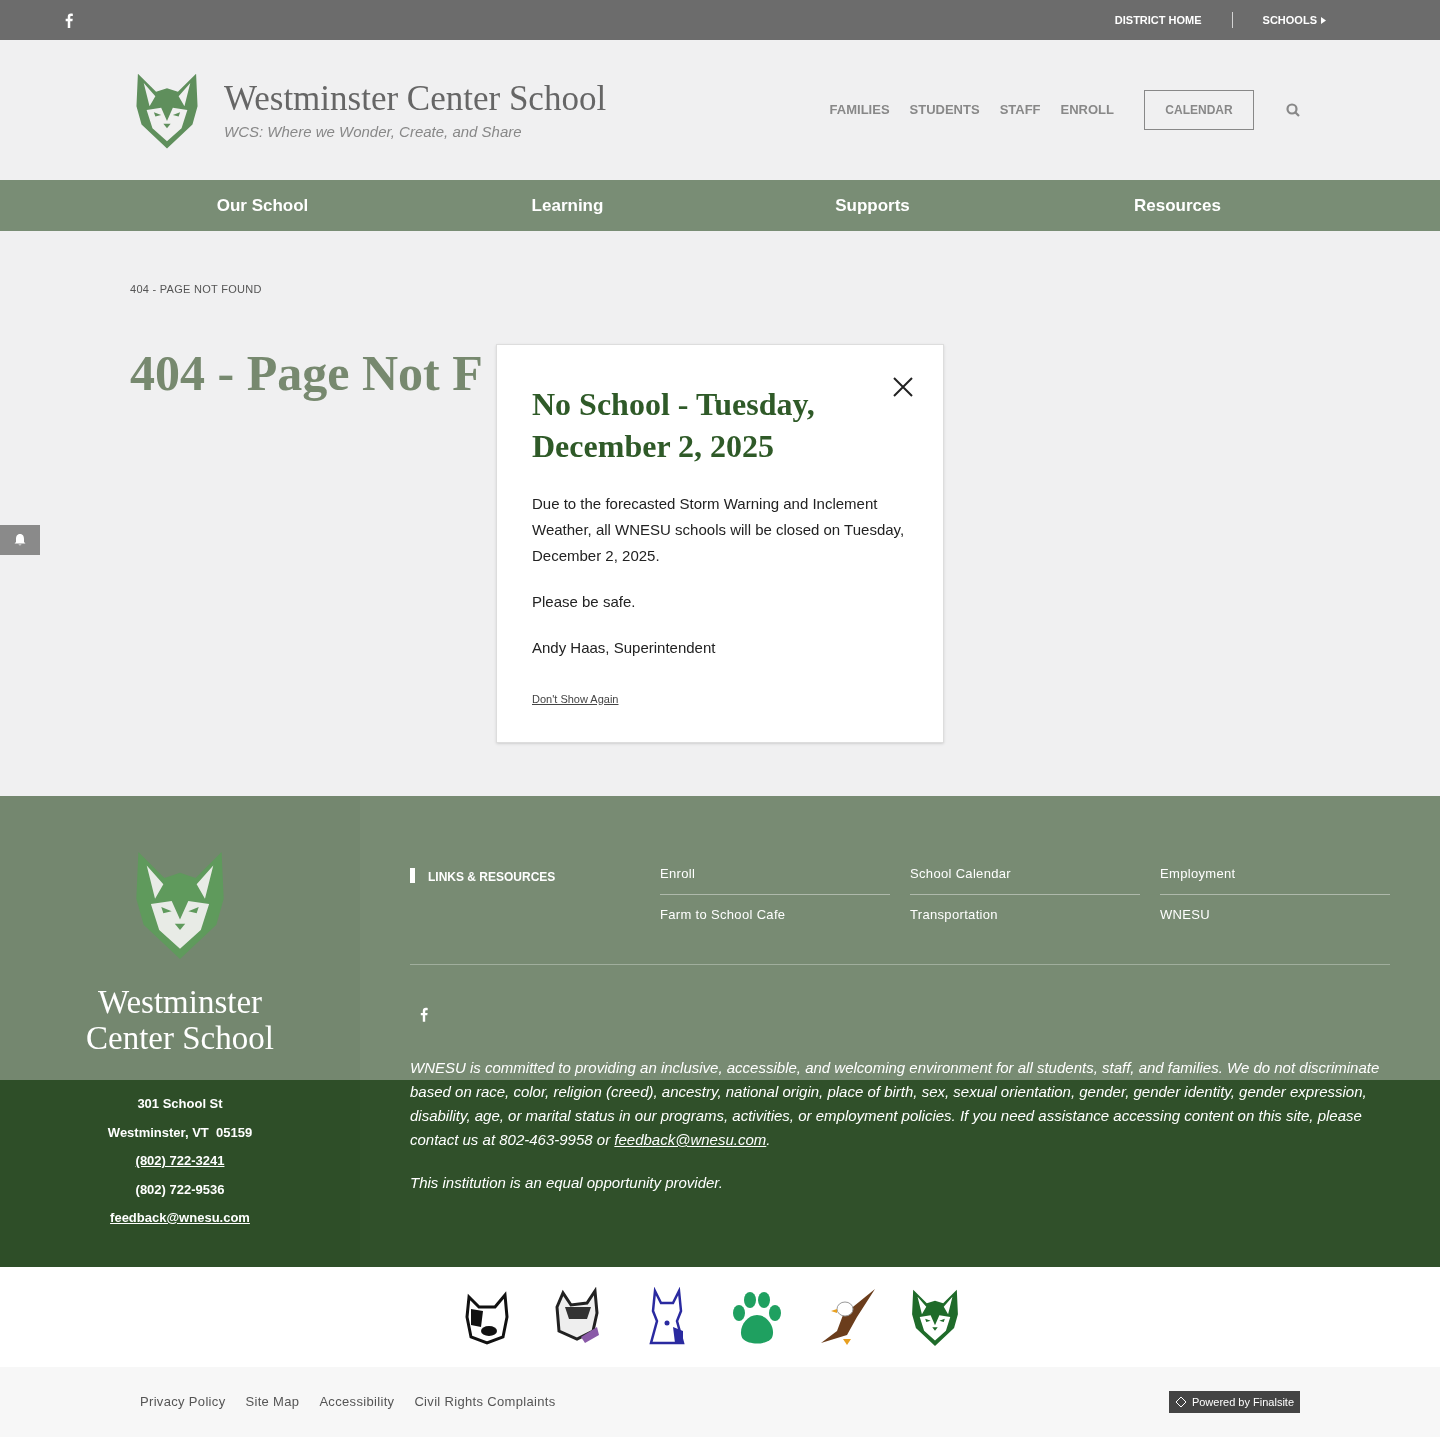  Describe the element at coordinates (1294, 20) in the screenshot. I see `schools-dropdown: SCHOOLS` at that location.